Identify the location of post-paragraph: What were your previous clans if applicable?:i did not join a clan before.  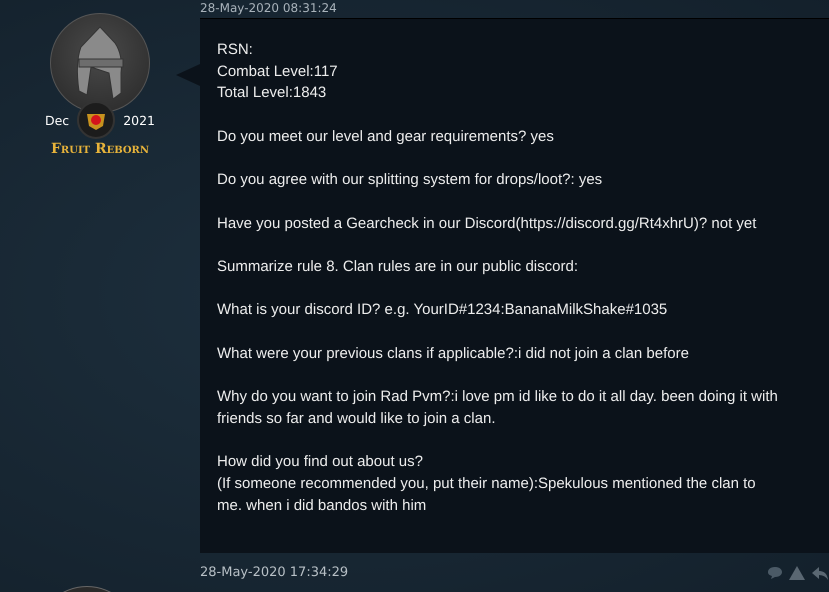
(453, 354).